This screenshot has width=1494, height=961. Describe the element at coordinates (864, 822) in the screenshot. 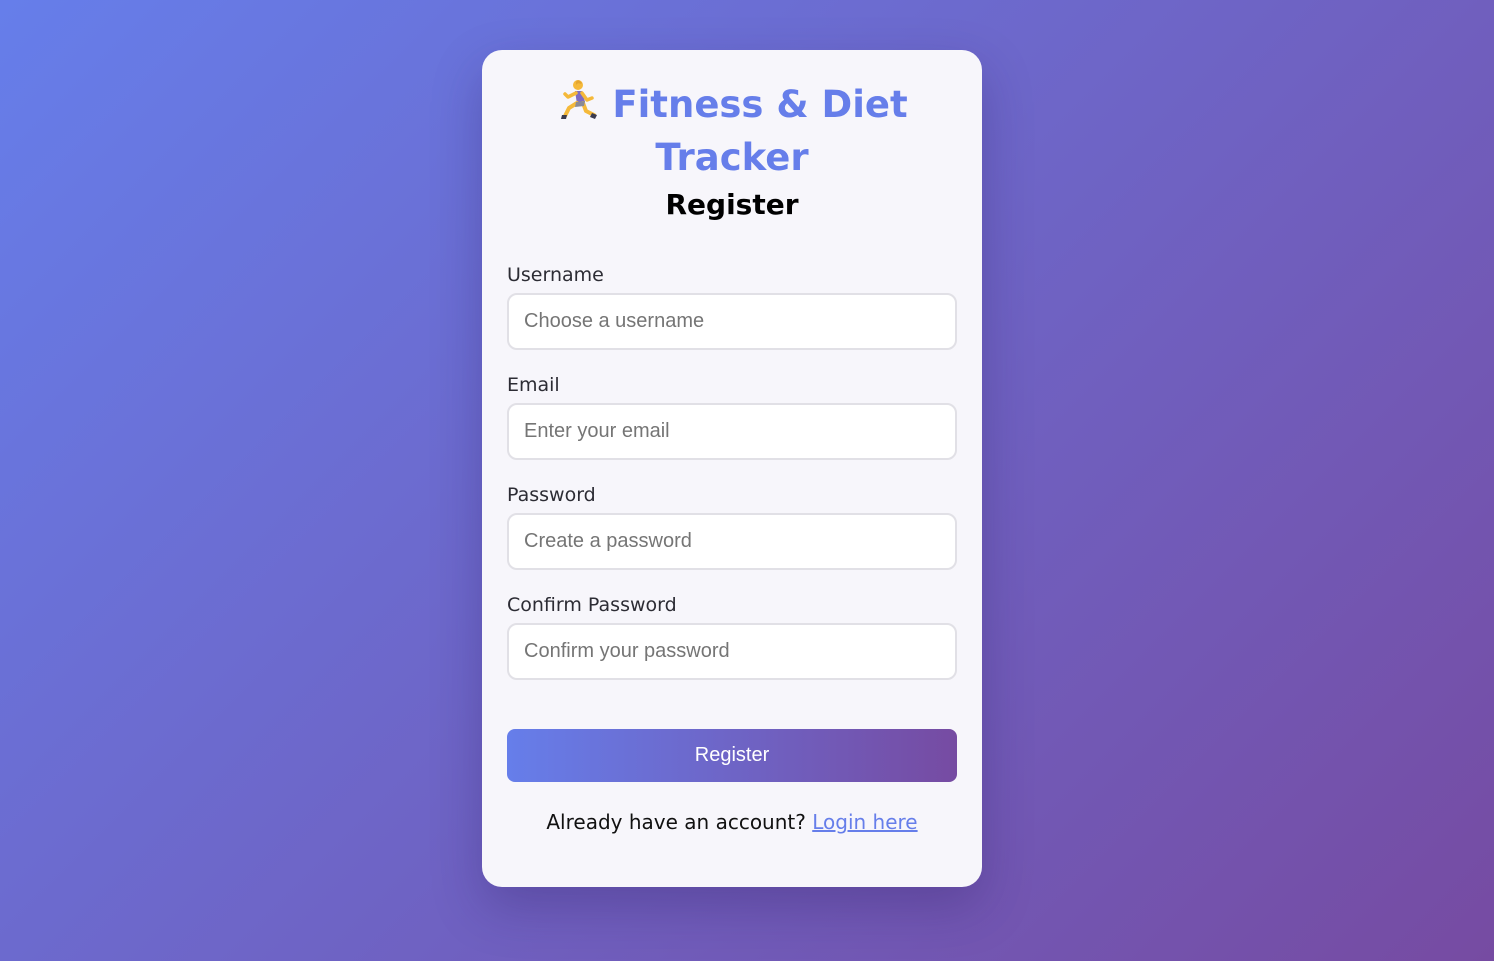

I see `login-link: Login here` at that location.